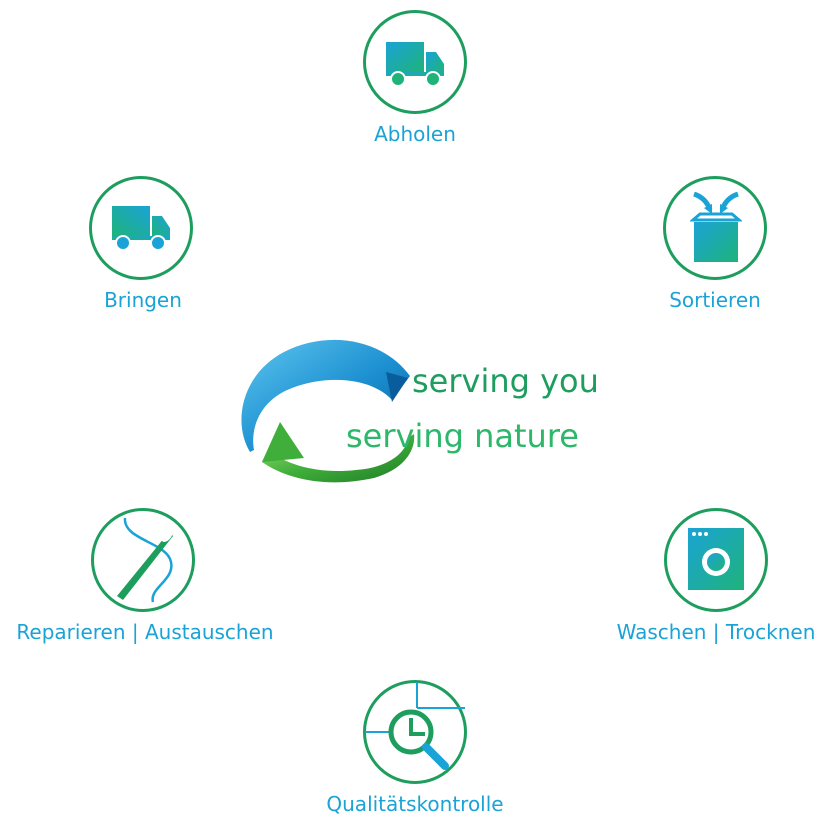 The height and width of the screenshot is (823, 831). I want to click on step-sortieren: Sortieren, so click(715, 246).